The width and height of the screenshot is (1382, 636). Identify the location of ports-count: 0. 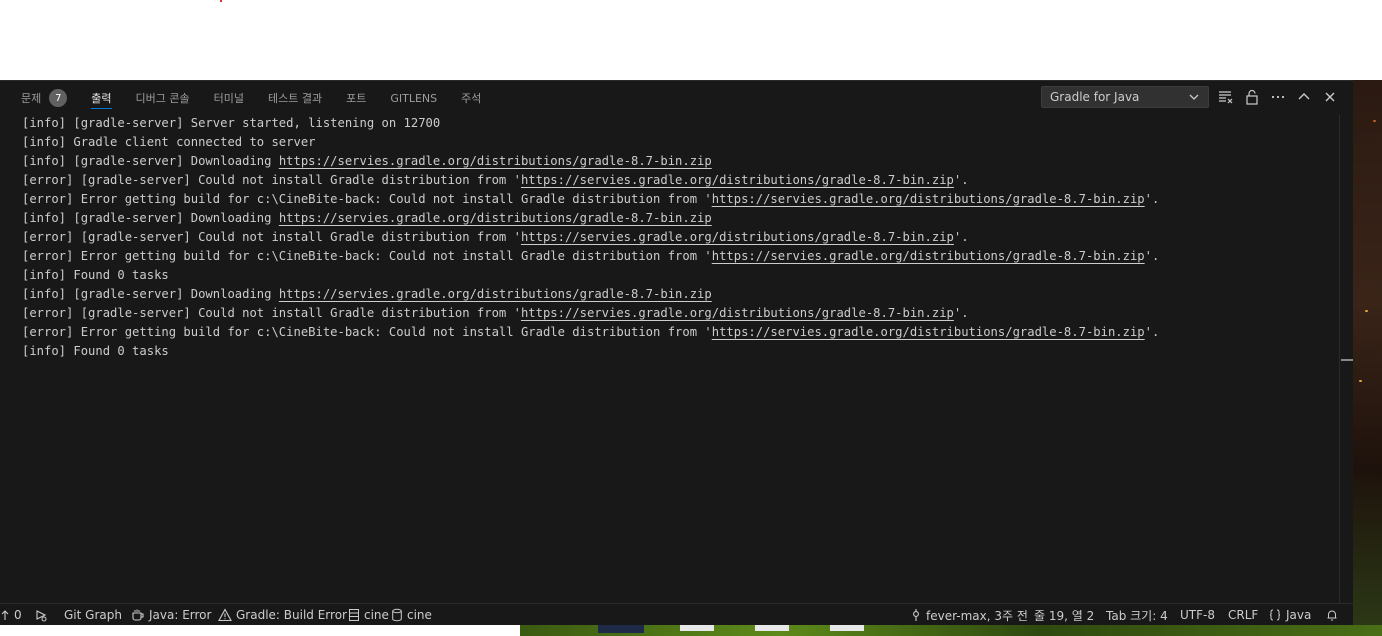
(18, 615).